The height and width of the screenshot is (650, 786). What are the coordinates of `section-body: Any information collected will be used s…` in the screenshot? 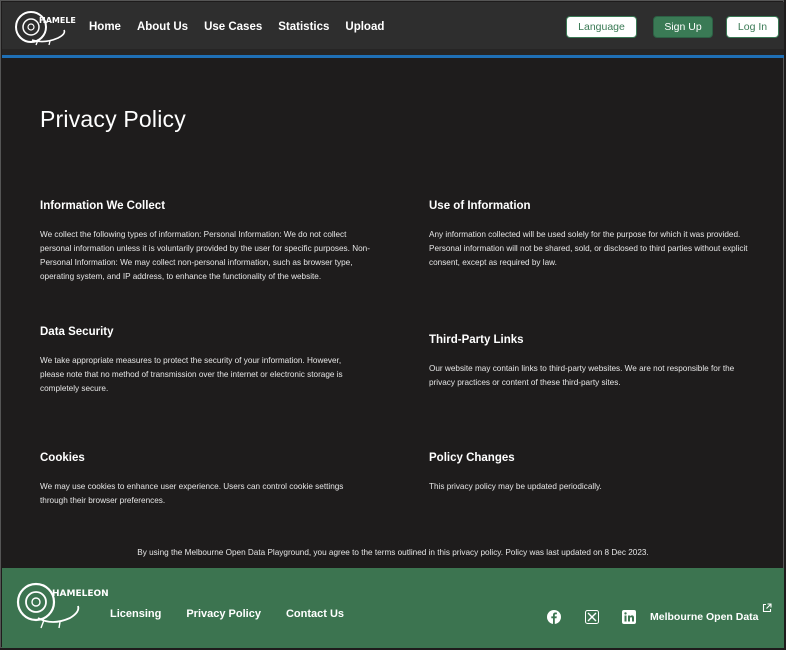 It's located at (588, 248).